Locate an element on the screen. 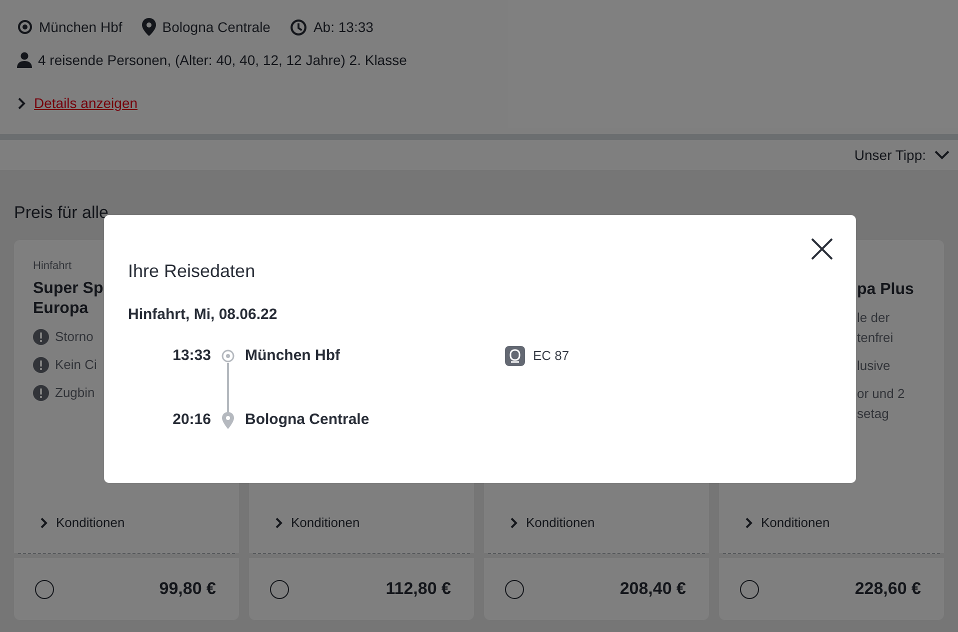 The image size is (958, 632). travellers-info: 4 reisende Personen, (Alter: 40, 40, 12, 12 Jahre) 2. Klasse is located at coordinates (222, 60).